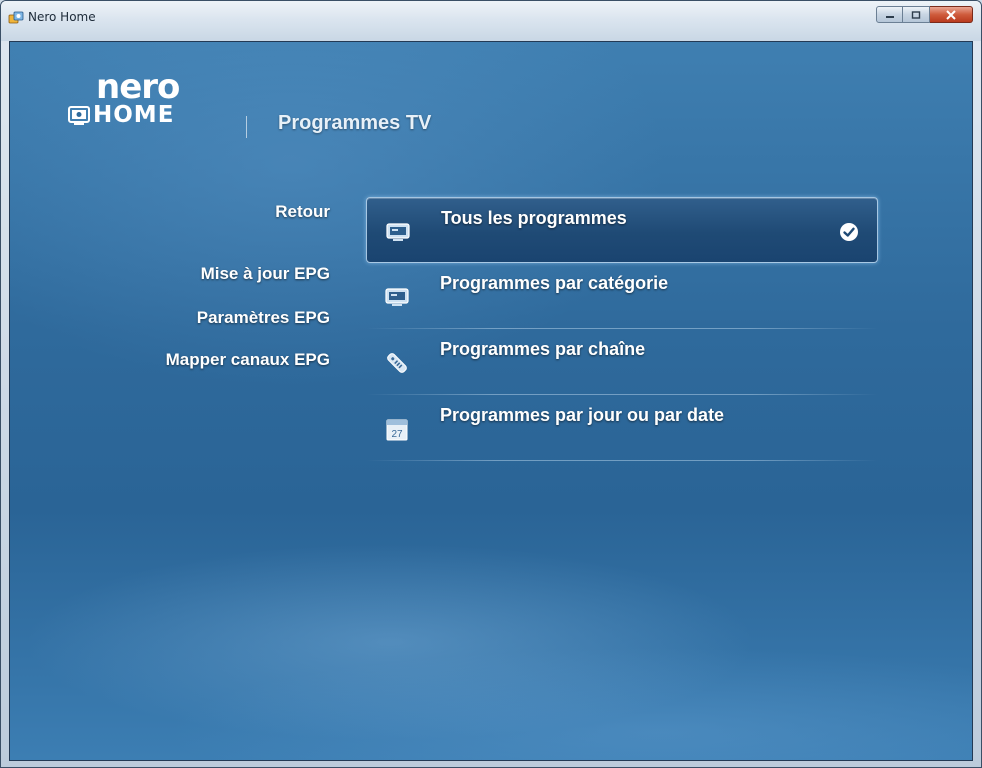  Describe the element at coordinates (849, 232) in the screenshot. I see `checkmark-icon` at that location.